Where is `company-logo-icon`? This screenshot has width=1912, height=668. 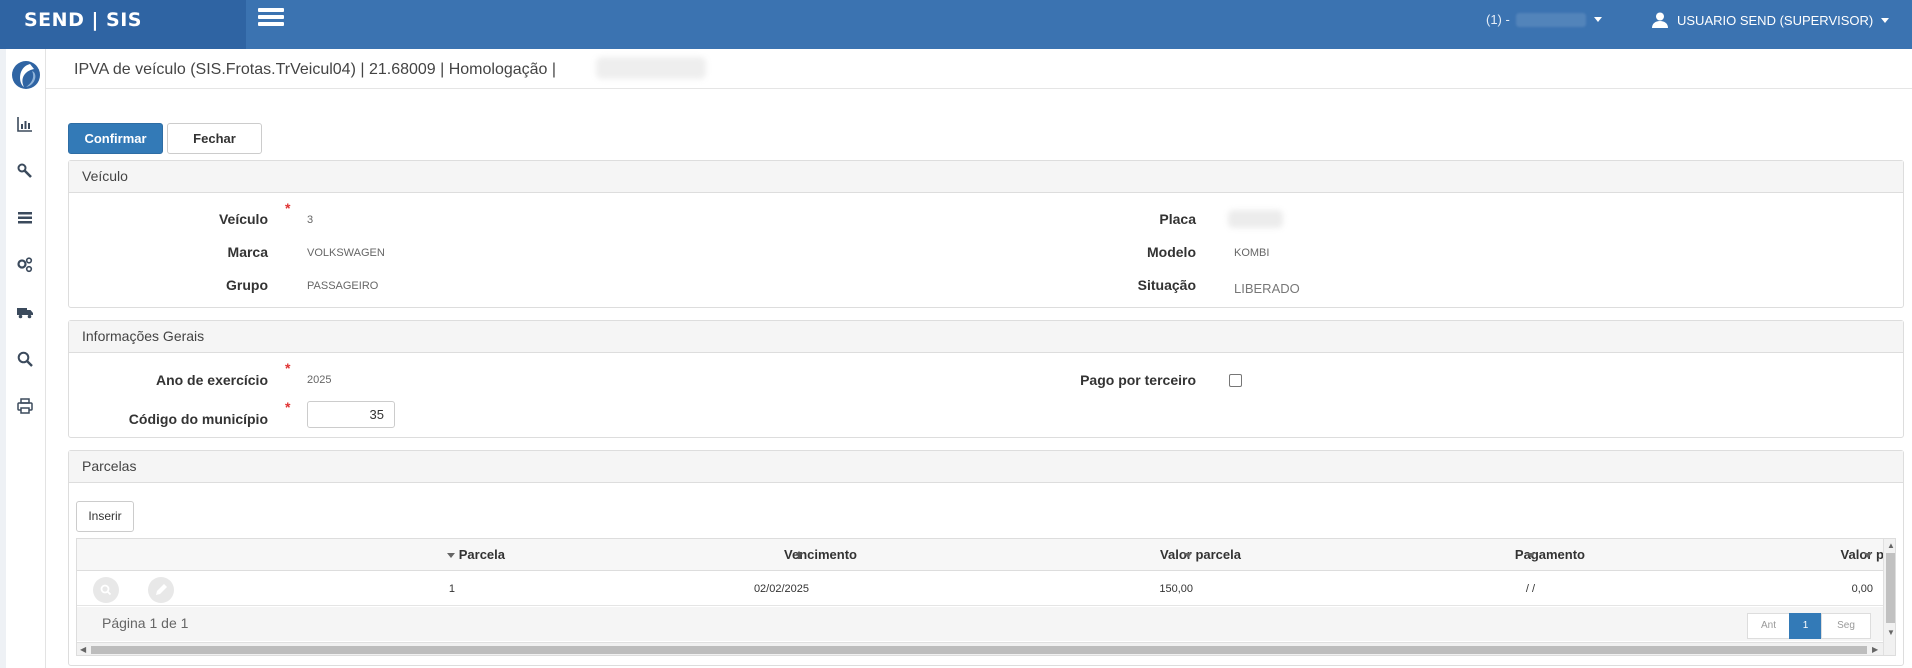 company-logo-icon is located at coordinates (26, 75).